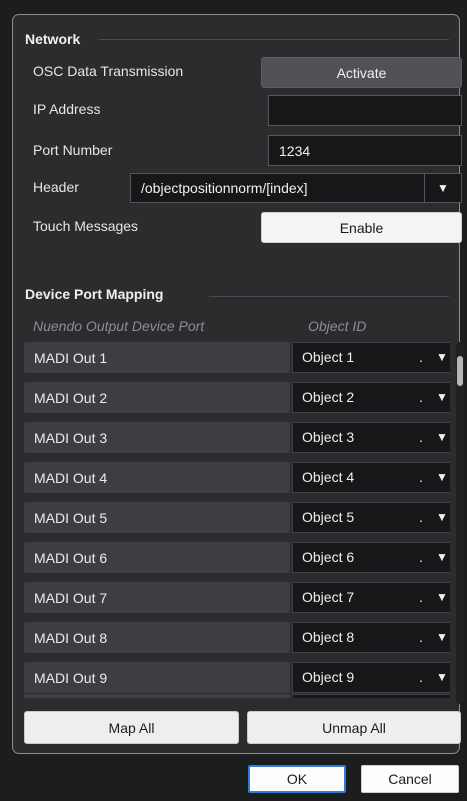  I want to click on output-port-cell, so click(157, 696).